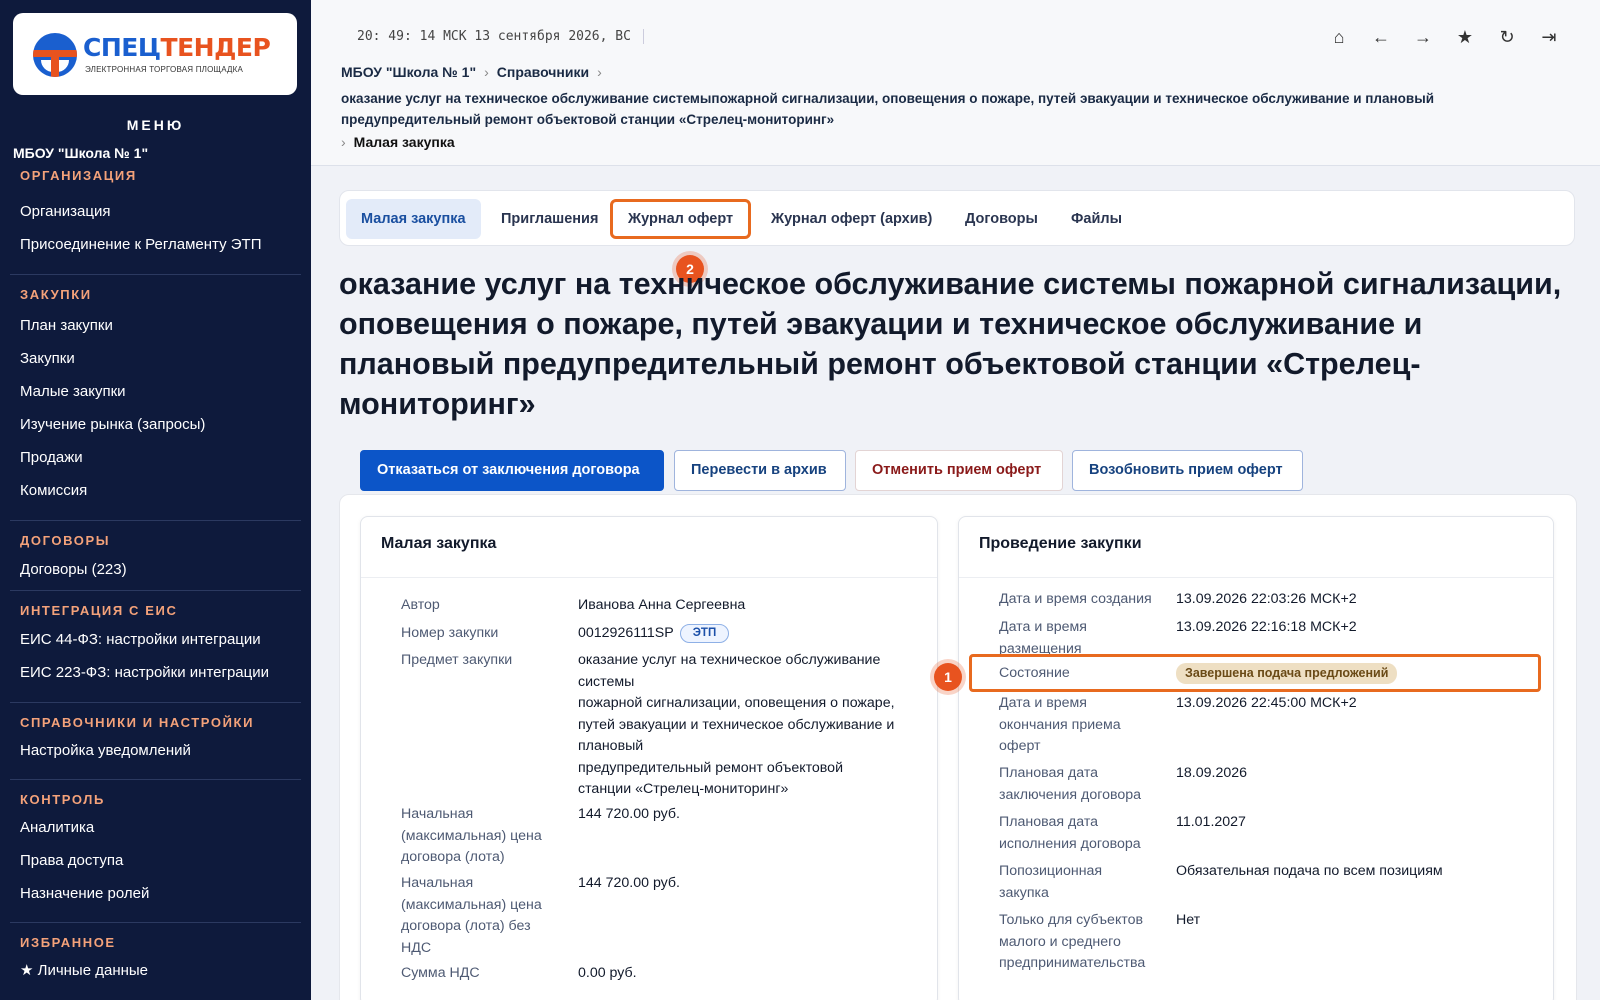 This screenshot has height=1000, width=1600. What do you see at coordinates (1060, 724) in the screenshot?
I see `end-label: Дата и время окончания приема оферт` at bounding box center [1060, 724].